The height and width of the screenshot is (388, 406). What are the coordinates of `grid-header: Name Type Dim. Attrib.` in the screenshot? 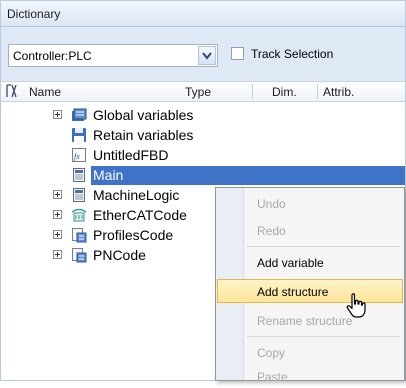 It's located at (215, 91).